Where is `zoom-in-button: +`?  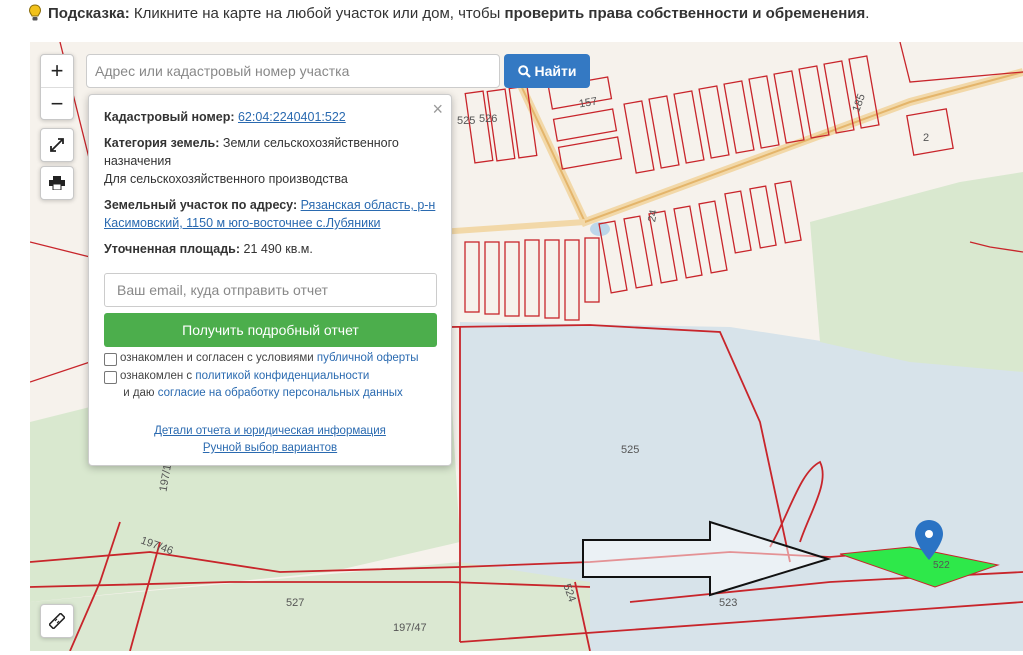 zoom-in-button: + is located at coordinates (57, 71).